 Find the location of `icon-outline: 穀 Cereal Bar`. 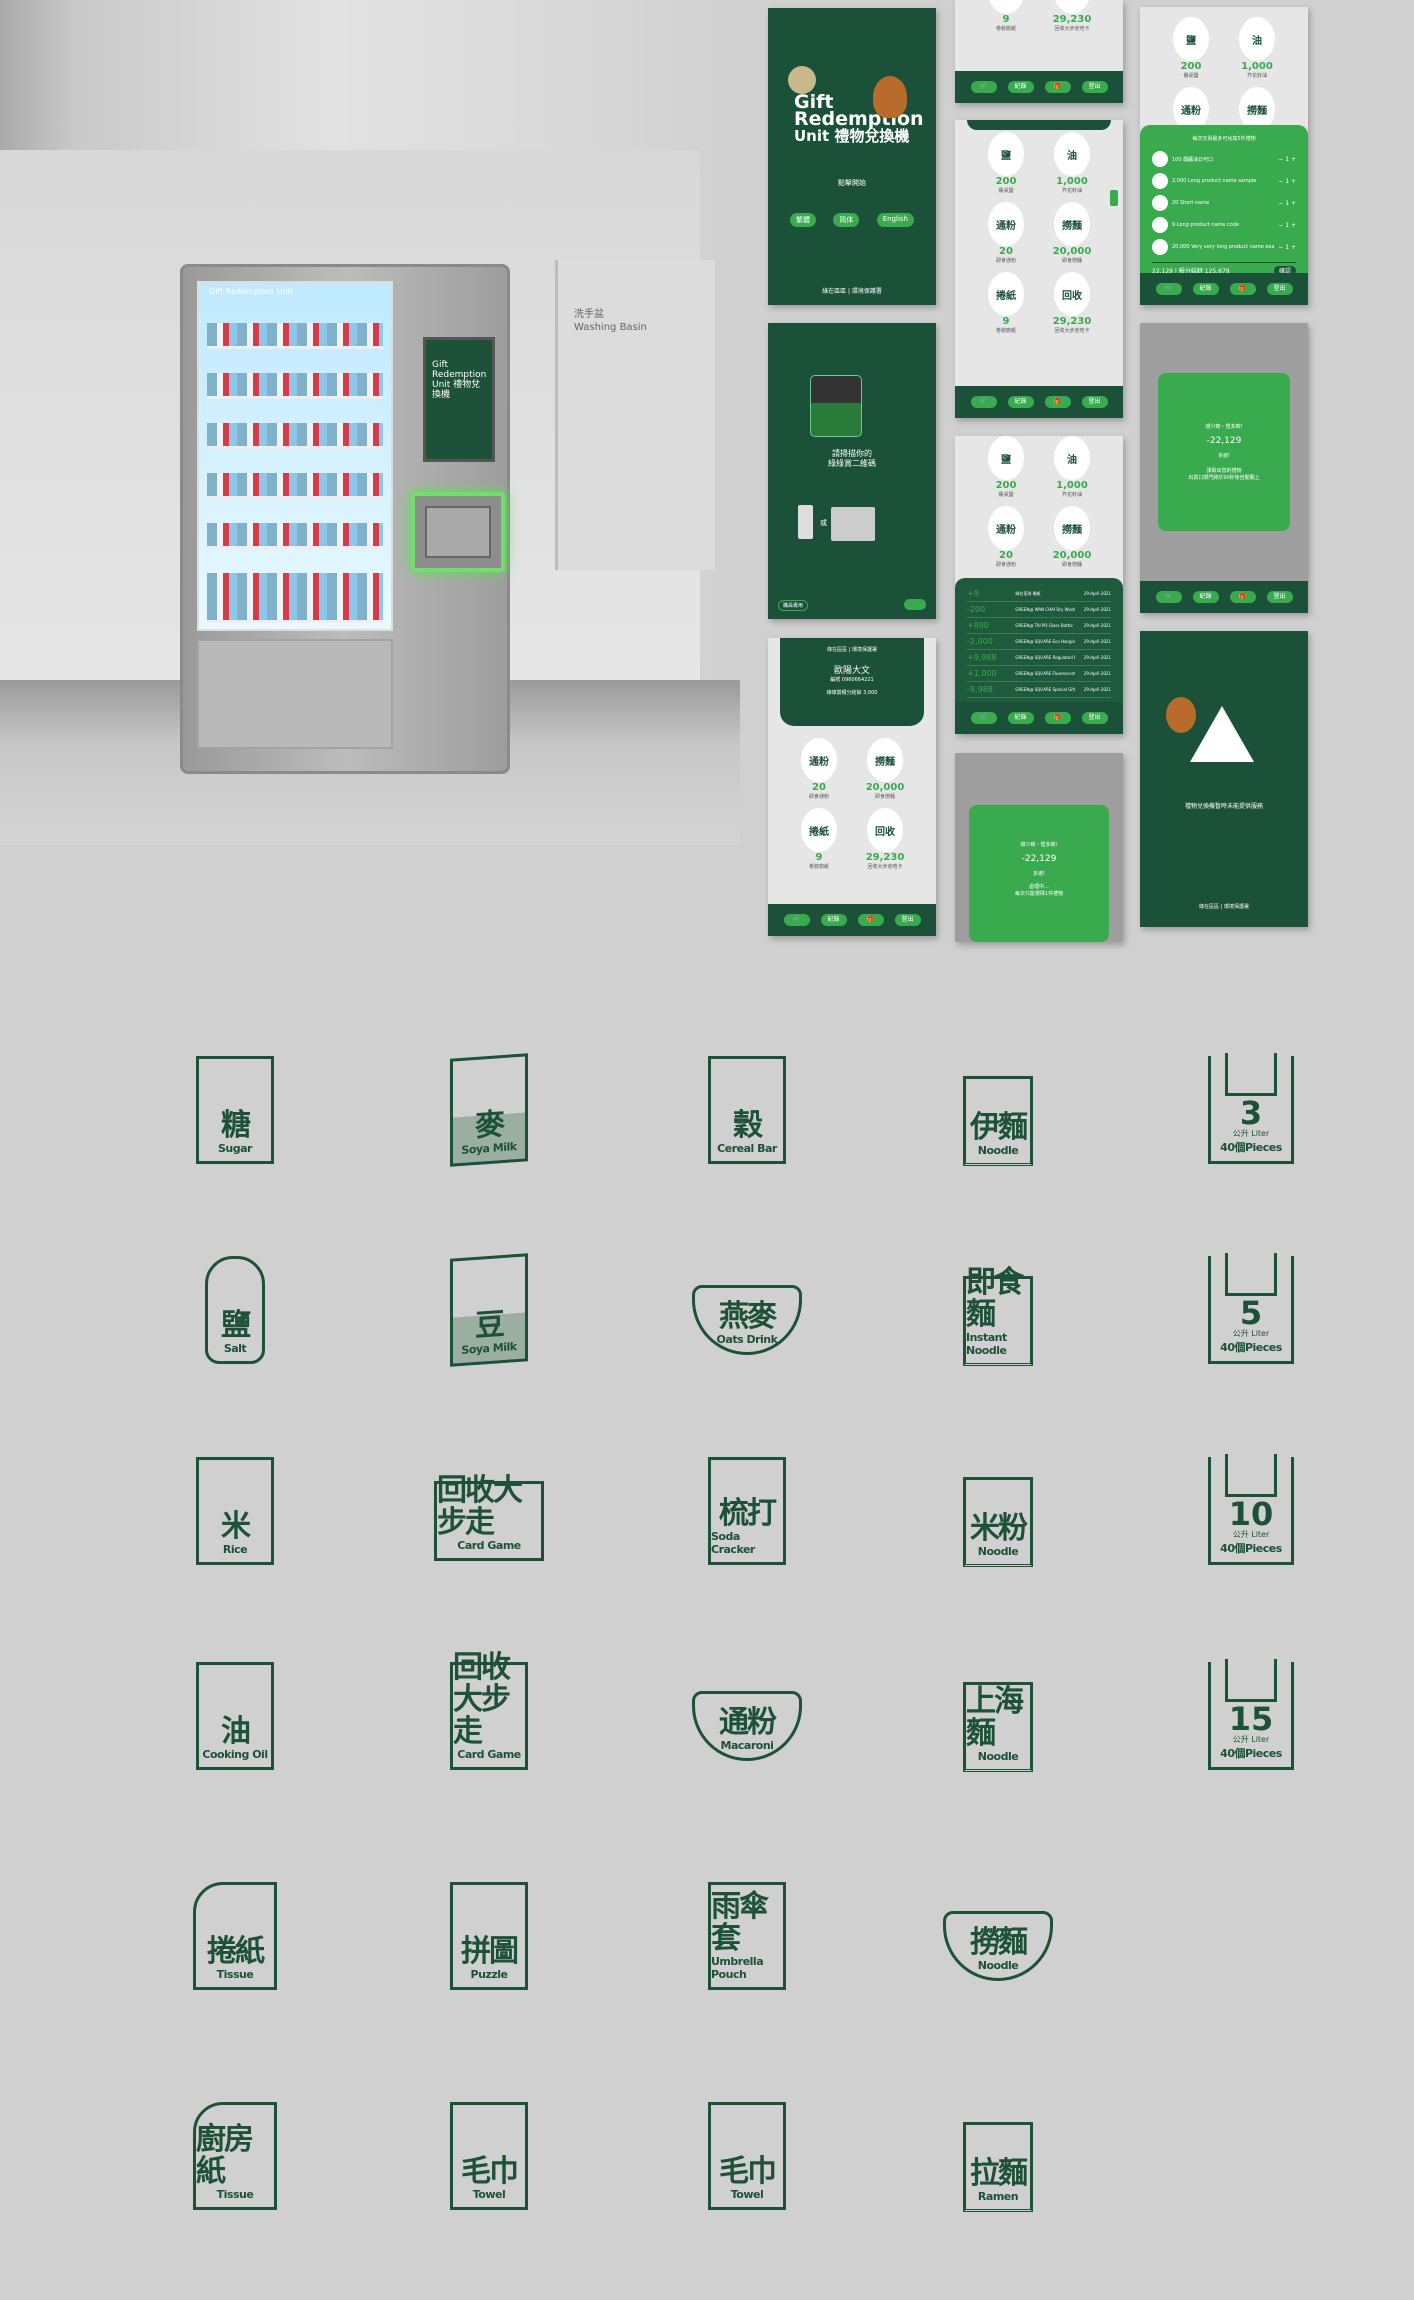

icon-outline: 穀 Cereal Bar is located at coordinates (747, 1110).